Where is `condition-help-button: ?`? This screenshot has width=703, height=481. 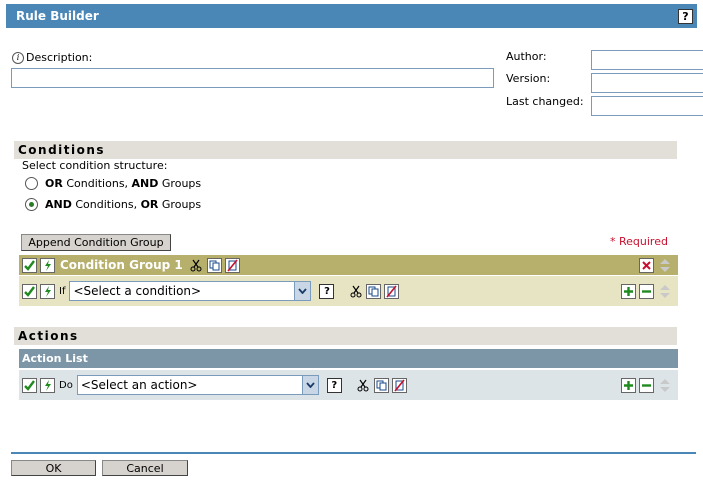
condition-help-button: ? is located at coordinates (327, 291).